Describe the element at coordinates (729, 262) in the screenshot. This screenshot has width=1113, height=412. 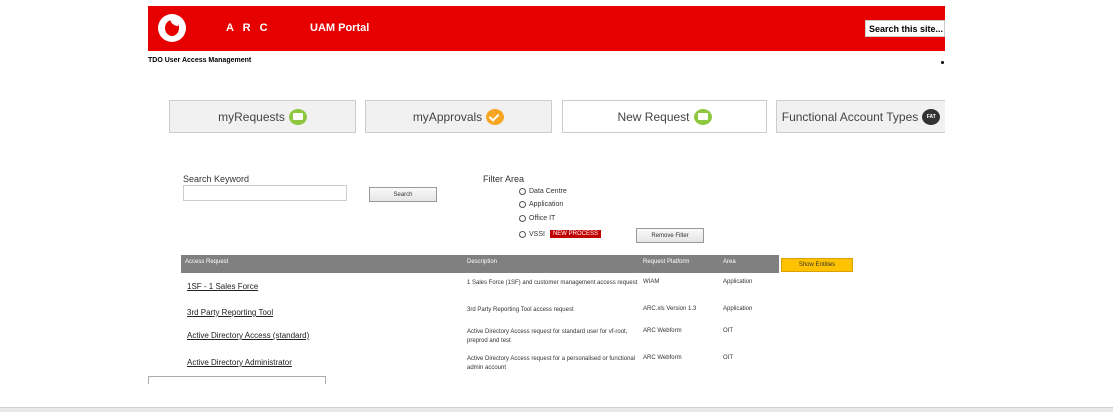
I see `column-header: Area` at that location.